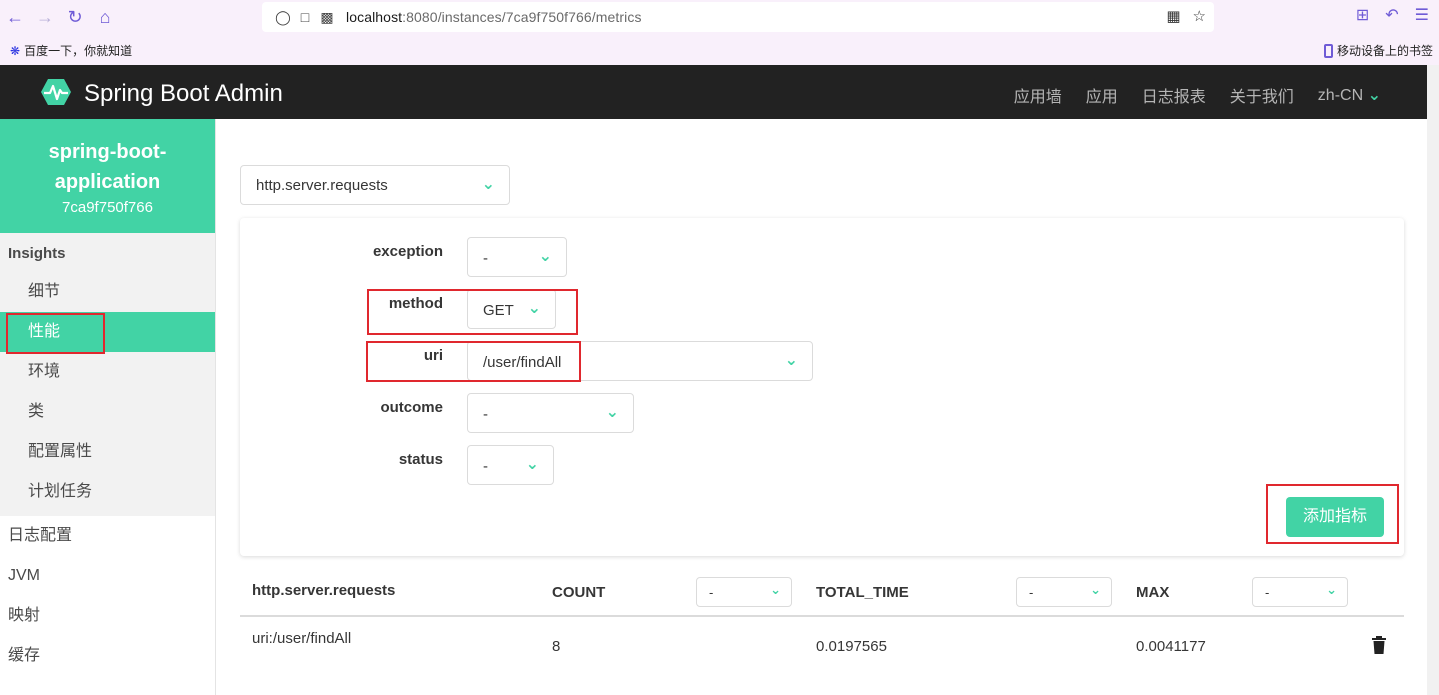 The width and height of the screenshot is (1439, 695). Describe the element at coordinates (71, 50) in the screenshot. I see `bookmark-baidu: ❋ 百度一下，你就知道` at that location.